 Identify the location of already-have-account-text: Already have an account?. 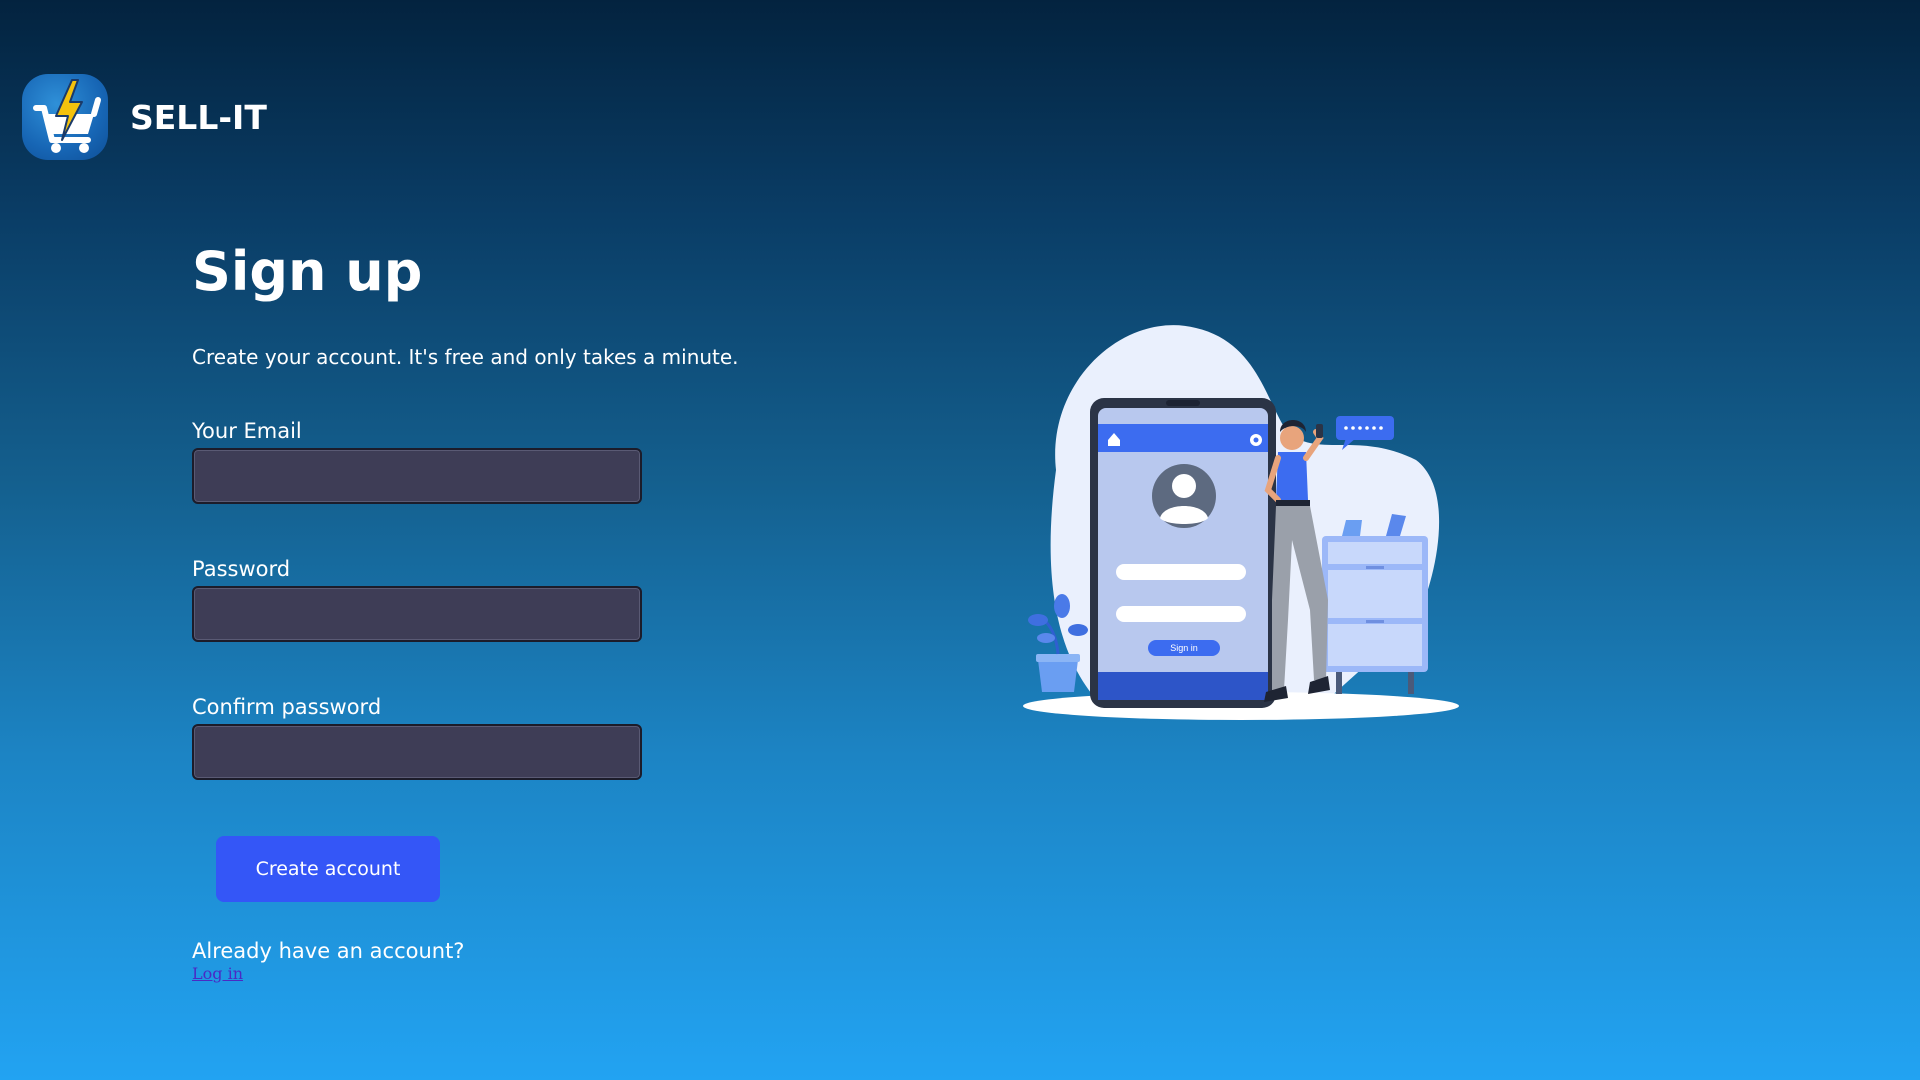
(328, 951).